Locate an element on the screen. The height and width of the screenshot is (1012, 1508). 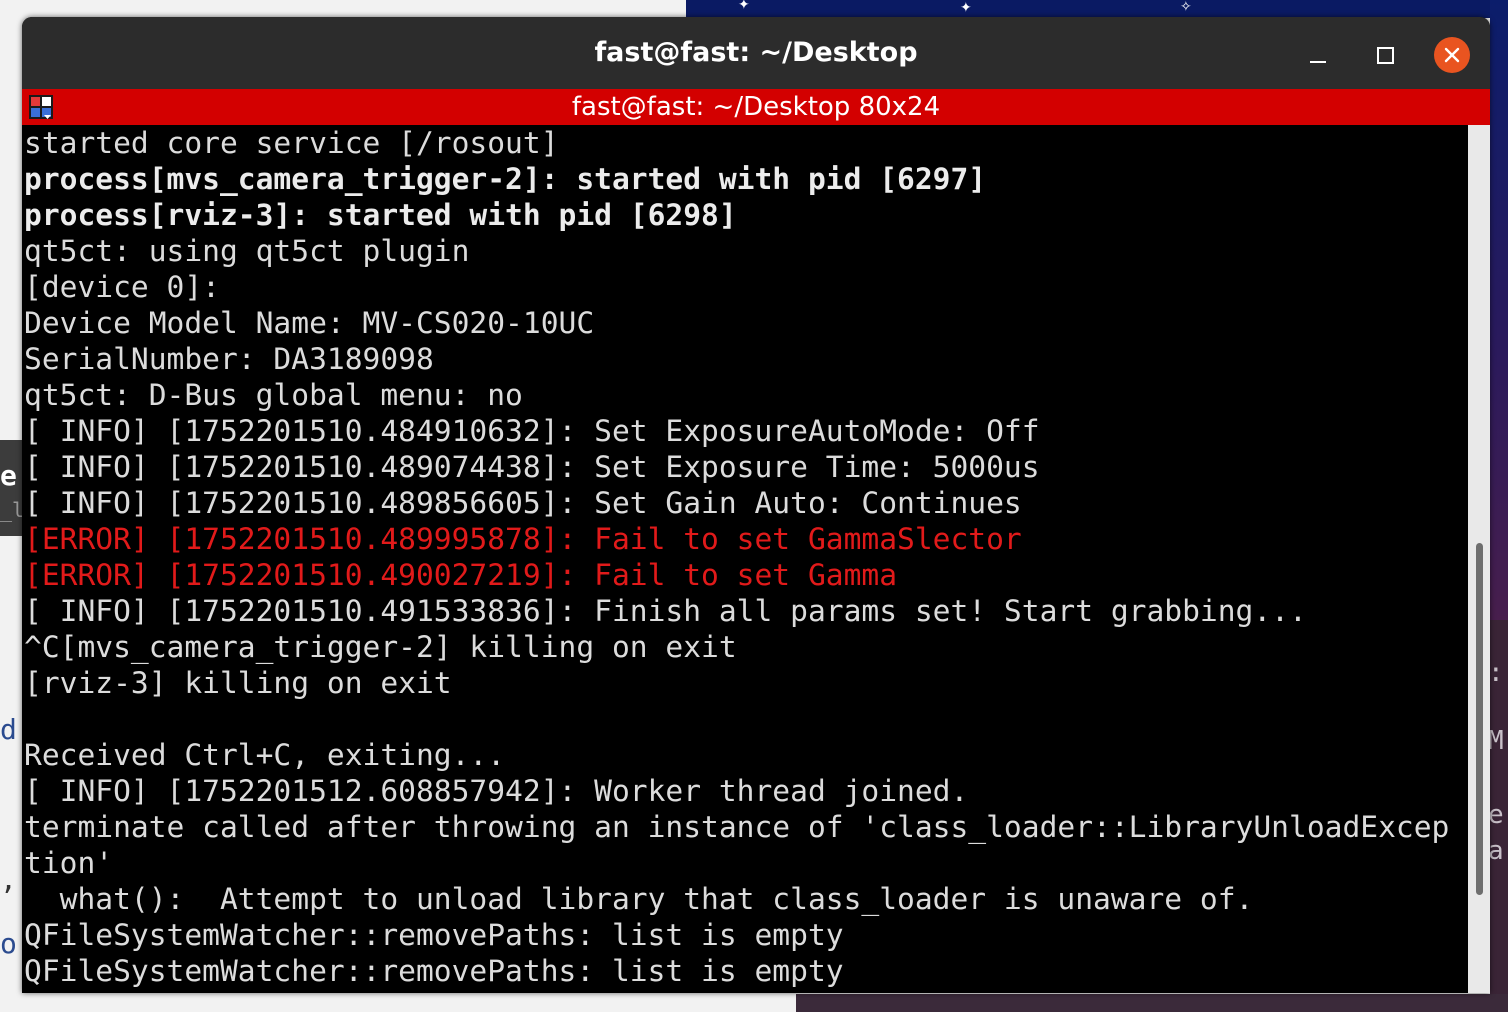
wallpaper-star: ✧ is located at coordinates (1186, 7).